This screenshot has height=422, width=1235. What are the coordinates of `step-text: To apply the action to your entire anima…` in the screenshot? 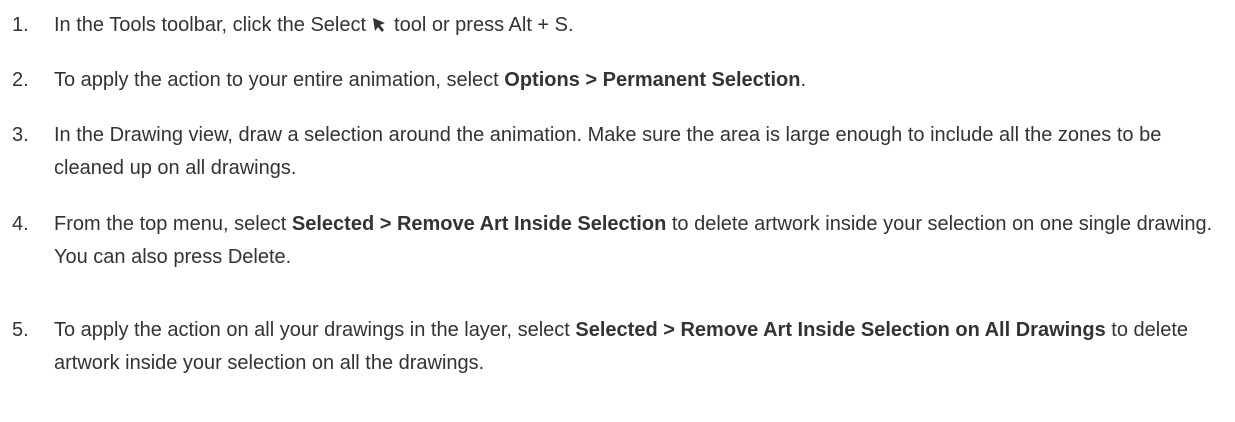 It's located at (640, 80).